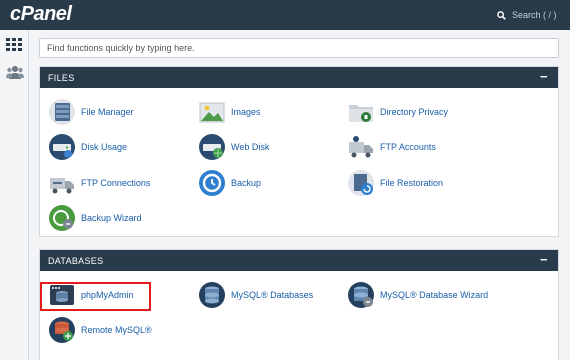 The height and width of the screenshot is (360, 570). What do you see at coordinates (544, 76) in the screenshot?
I see `files-collapse-icon: −` at bounding box center [544, 76].